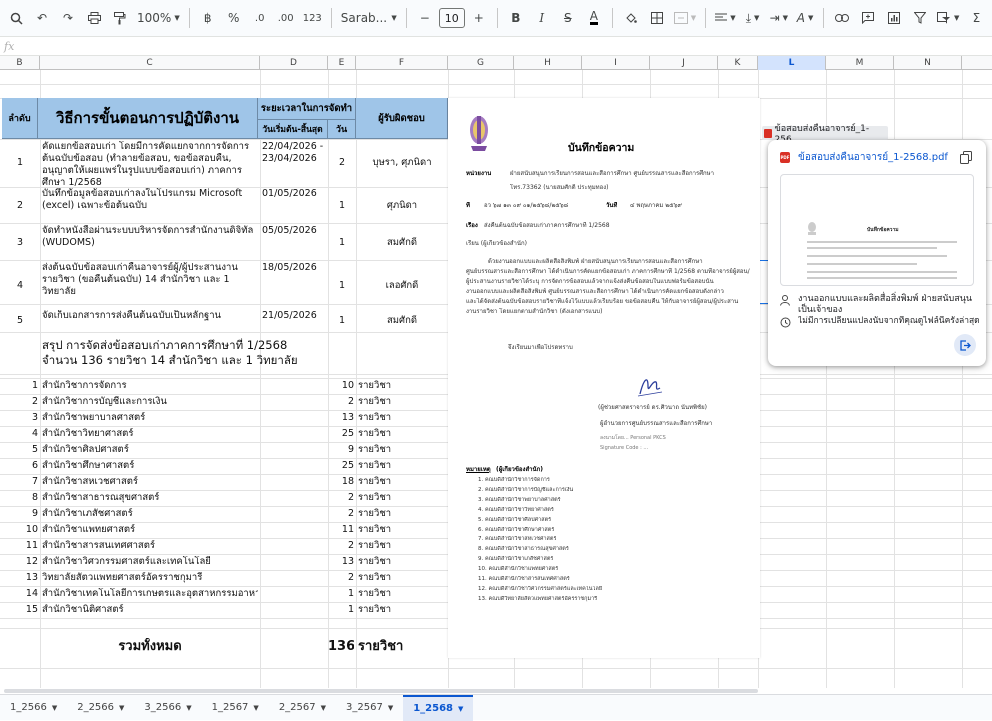 This screenshot has height=721, width=992. Describe the element at coordinates (341, 646) in the screenshot. I see `total-value: 136` at that location.